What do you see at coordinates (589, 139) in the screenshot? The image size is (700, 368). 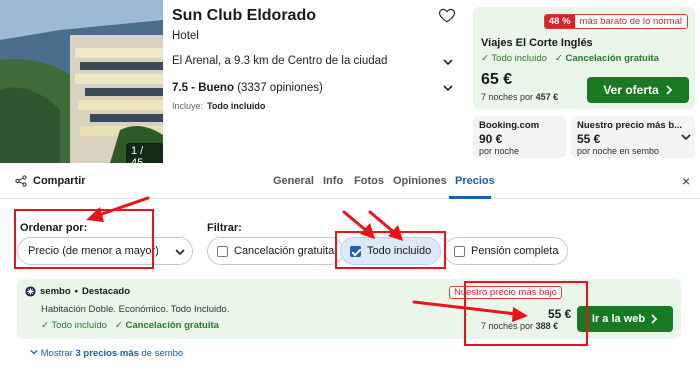 I see `alt-offer-price: 55 €` at bounding box center [589, 139].